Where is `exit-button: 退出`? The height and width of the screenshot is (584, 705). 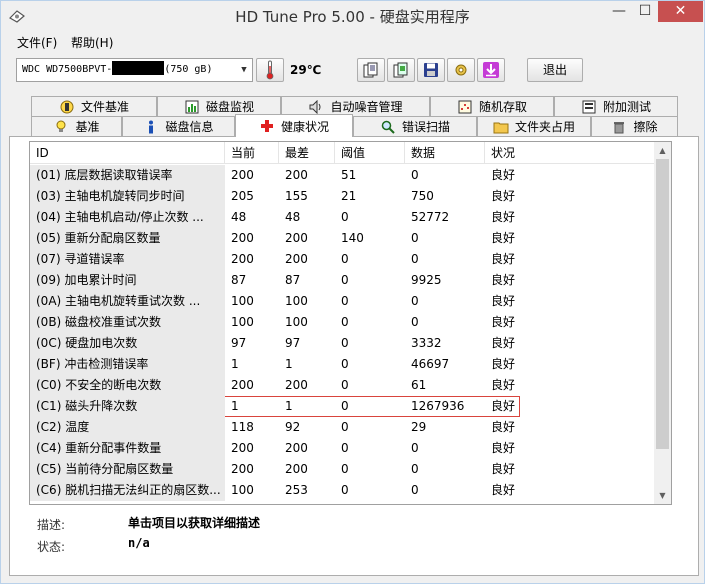 exit-button: 退出 is located at coordinates (555, 70).